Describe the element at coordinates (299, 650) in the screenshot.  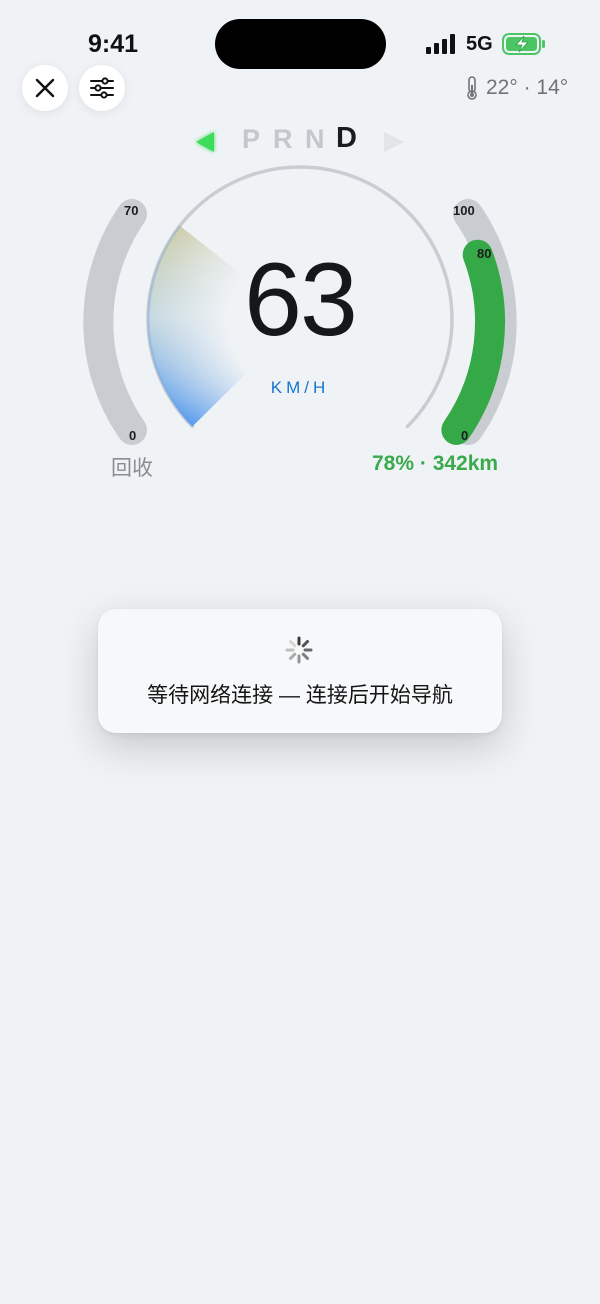
I see `spinner-icon` at that location.